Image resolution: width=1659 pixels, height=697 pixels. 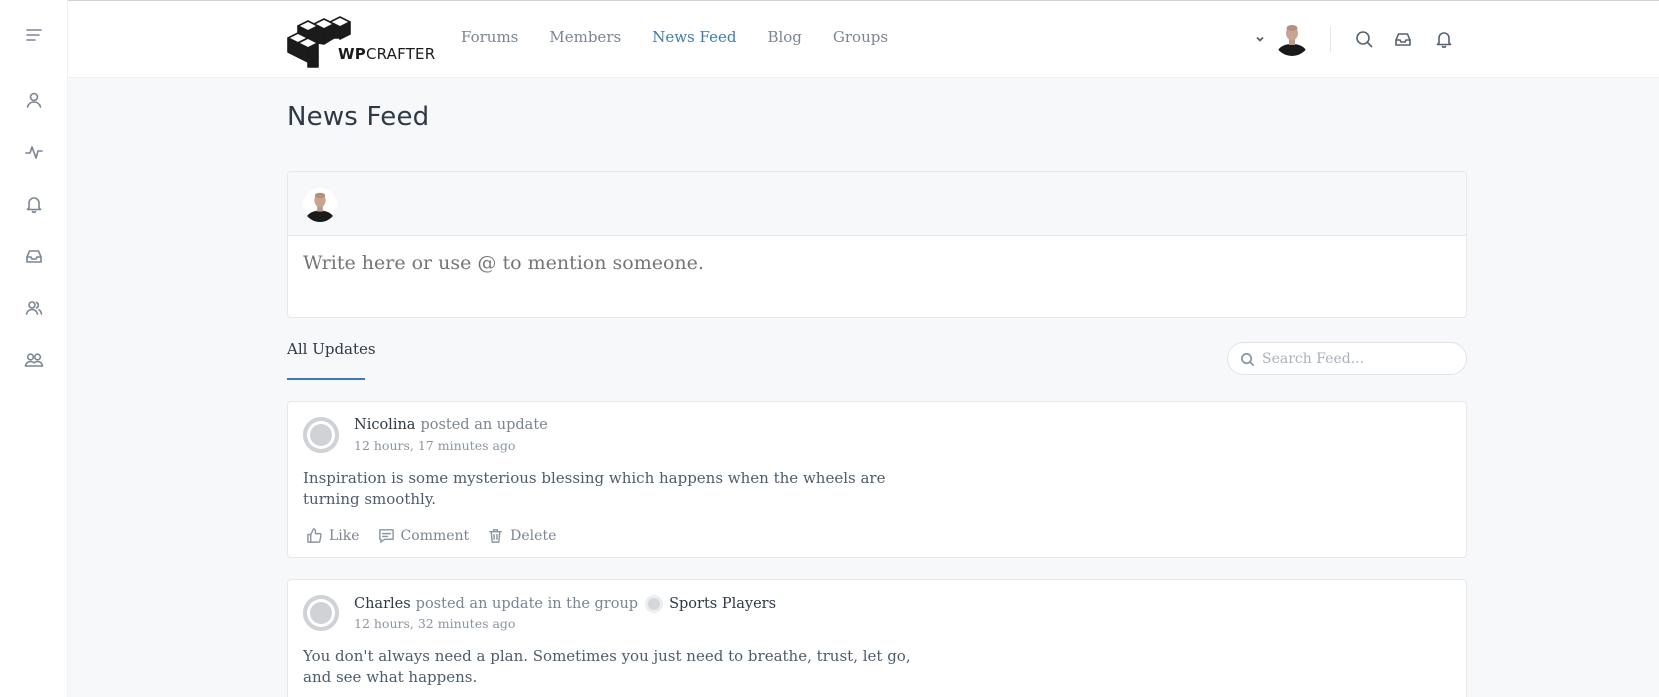 What do you see at coordinates (387, 54) in the screenshot?
I see `logo-wordmark: WPCRAFTER` at bounding box center [387, 54].